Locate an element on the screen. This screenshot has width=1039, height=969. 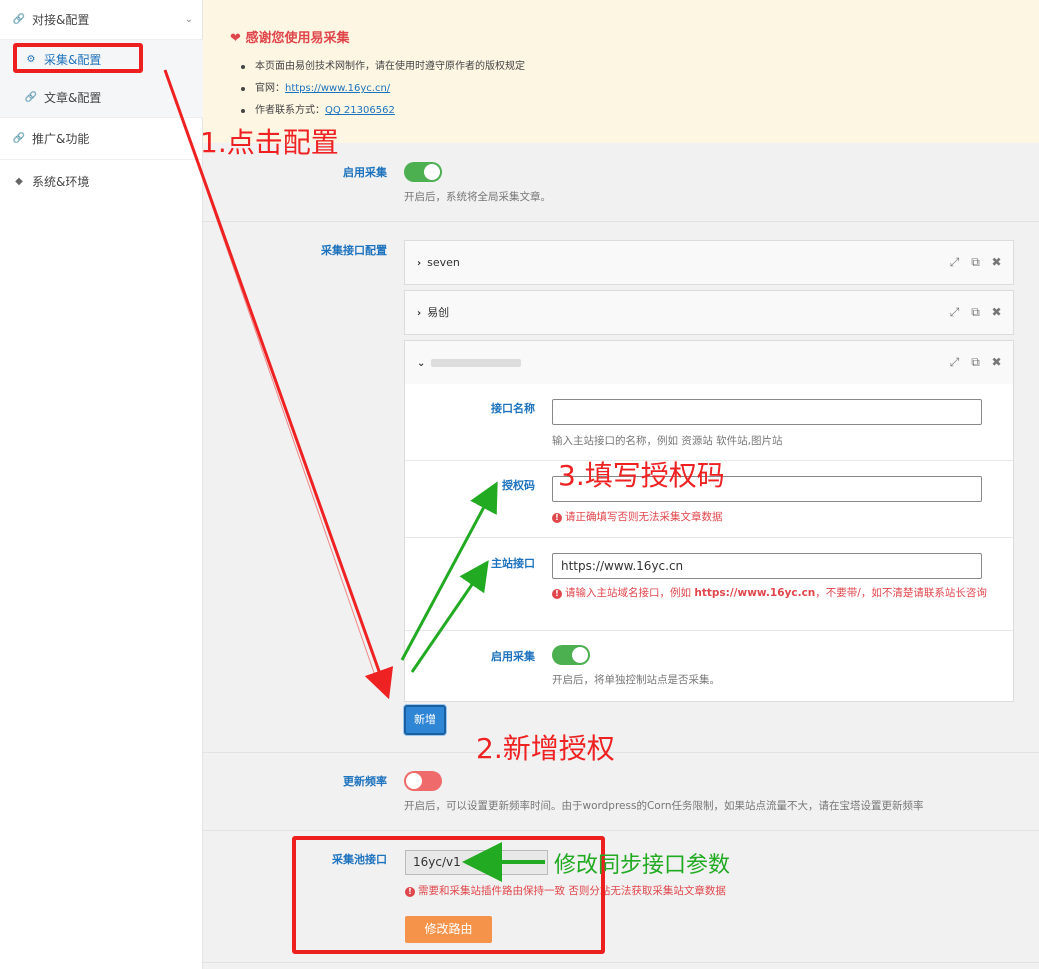
error-example: https://www.16yc.cn is located at coordinates (755, 593).